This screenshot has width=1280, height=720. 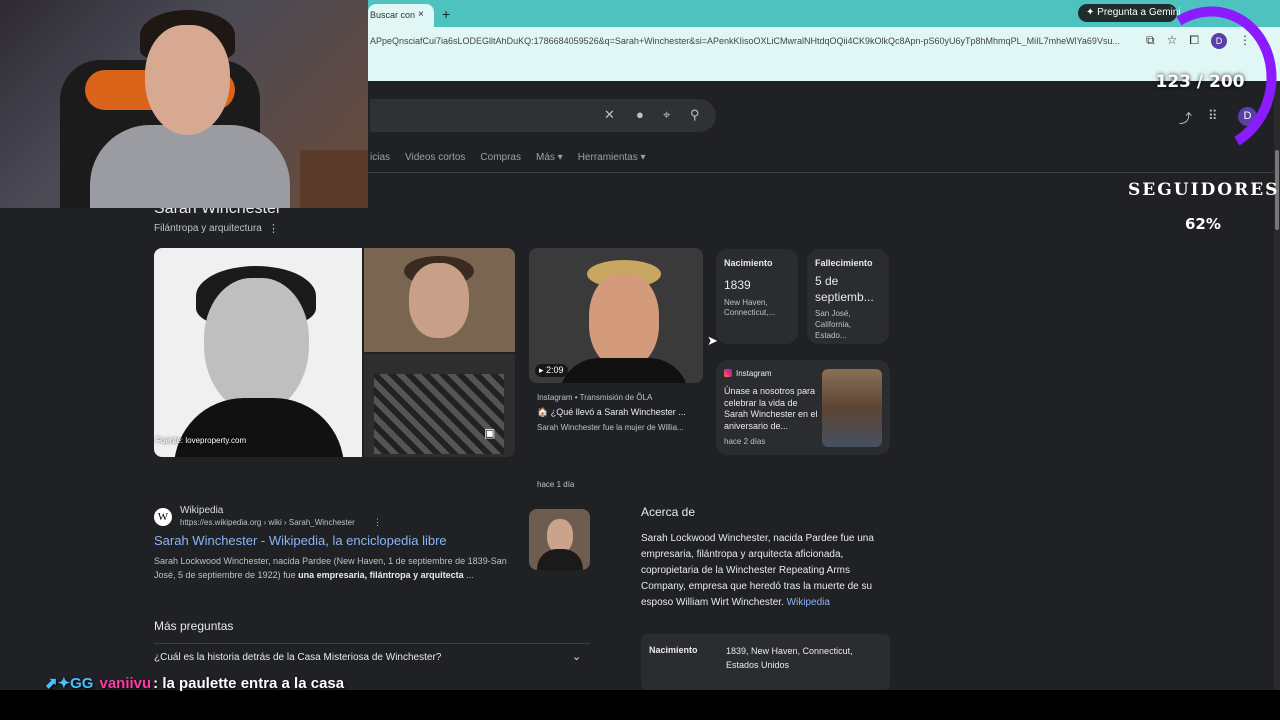 What do you see at coordinates (439, 300) in the screenshot?
I see `portrait-image-color` at bounding box center [439, 300].